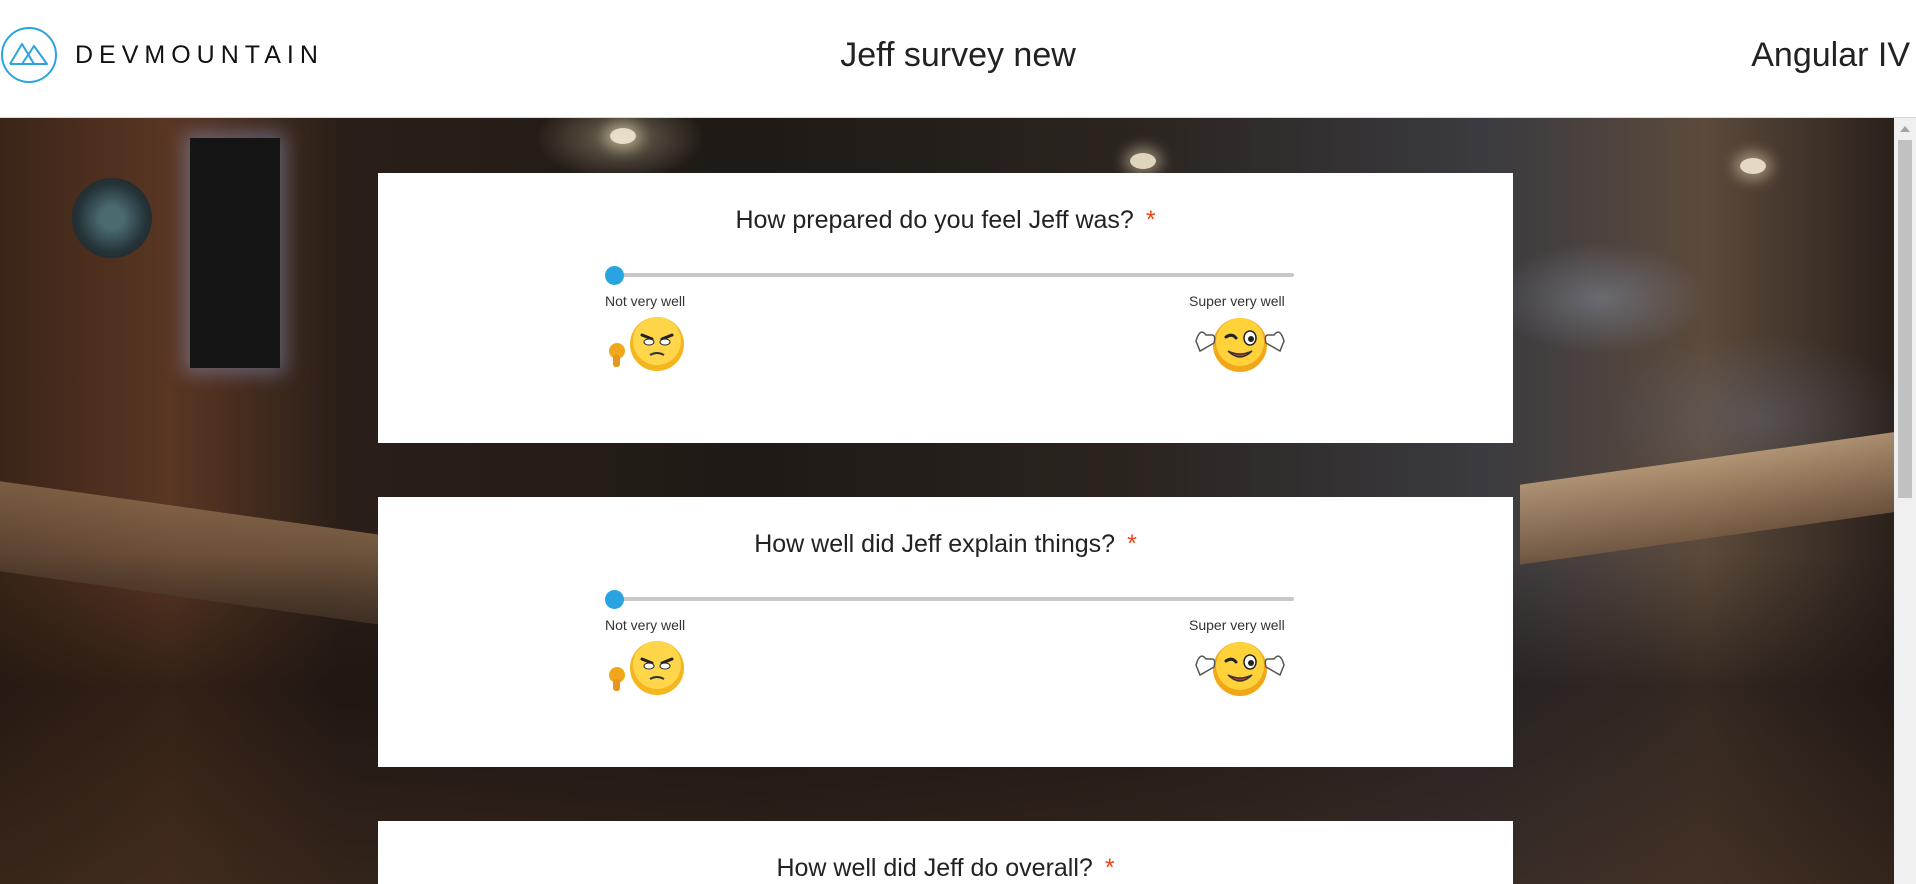 The height and width of the screenshot is (884, 1916). I want to click on bg-window, so click(235, 253).